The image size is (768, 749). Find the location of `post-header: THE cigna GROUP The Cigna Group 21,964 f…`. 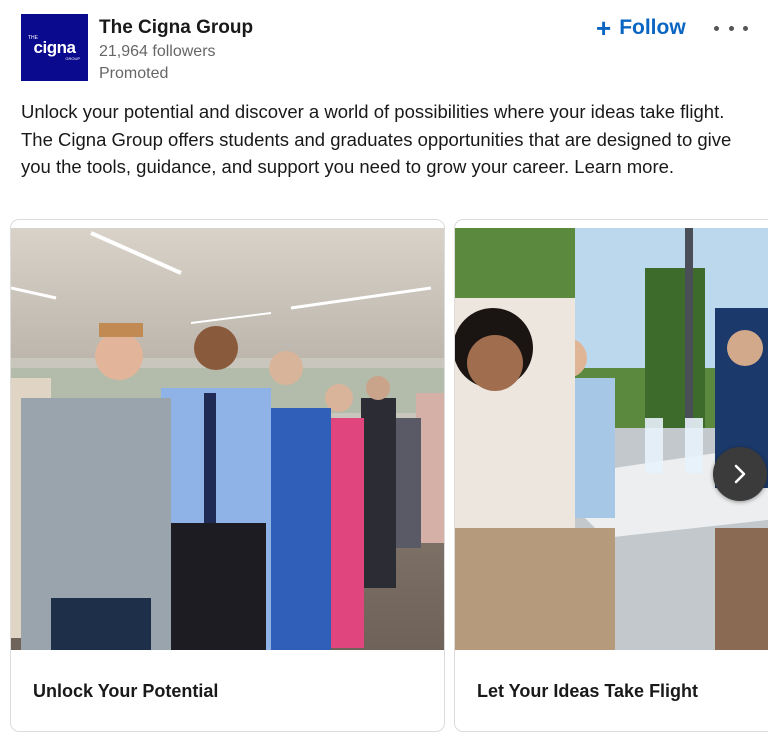

post-header: THE cigna GROUP The Cigna Group 21,964 f… is located at coordinates (386, 49).